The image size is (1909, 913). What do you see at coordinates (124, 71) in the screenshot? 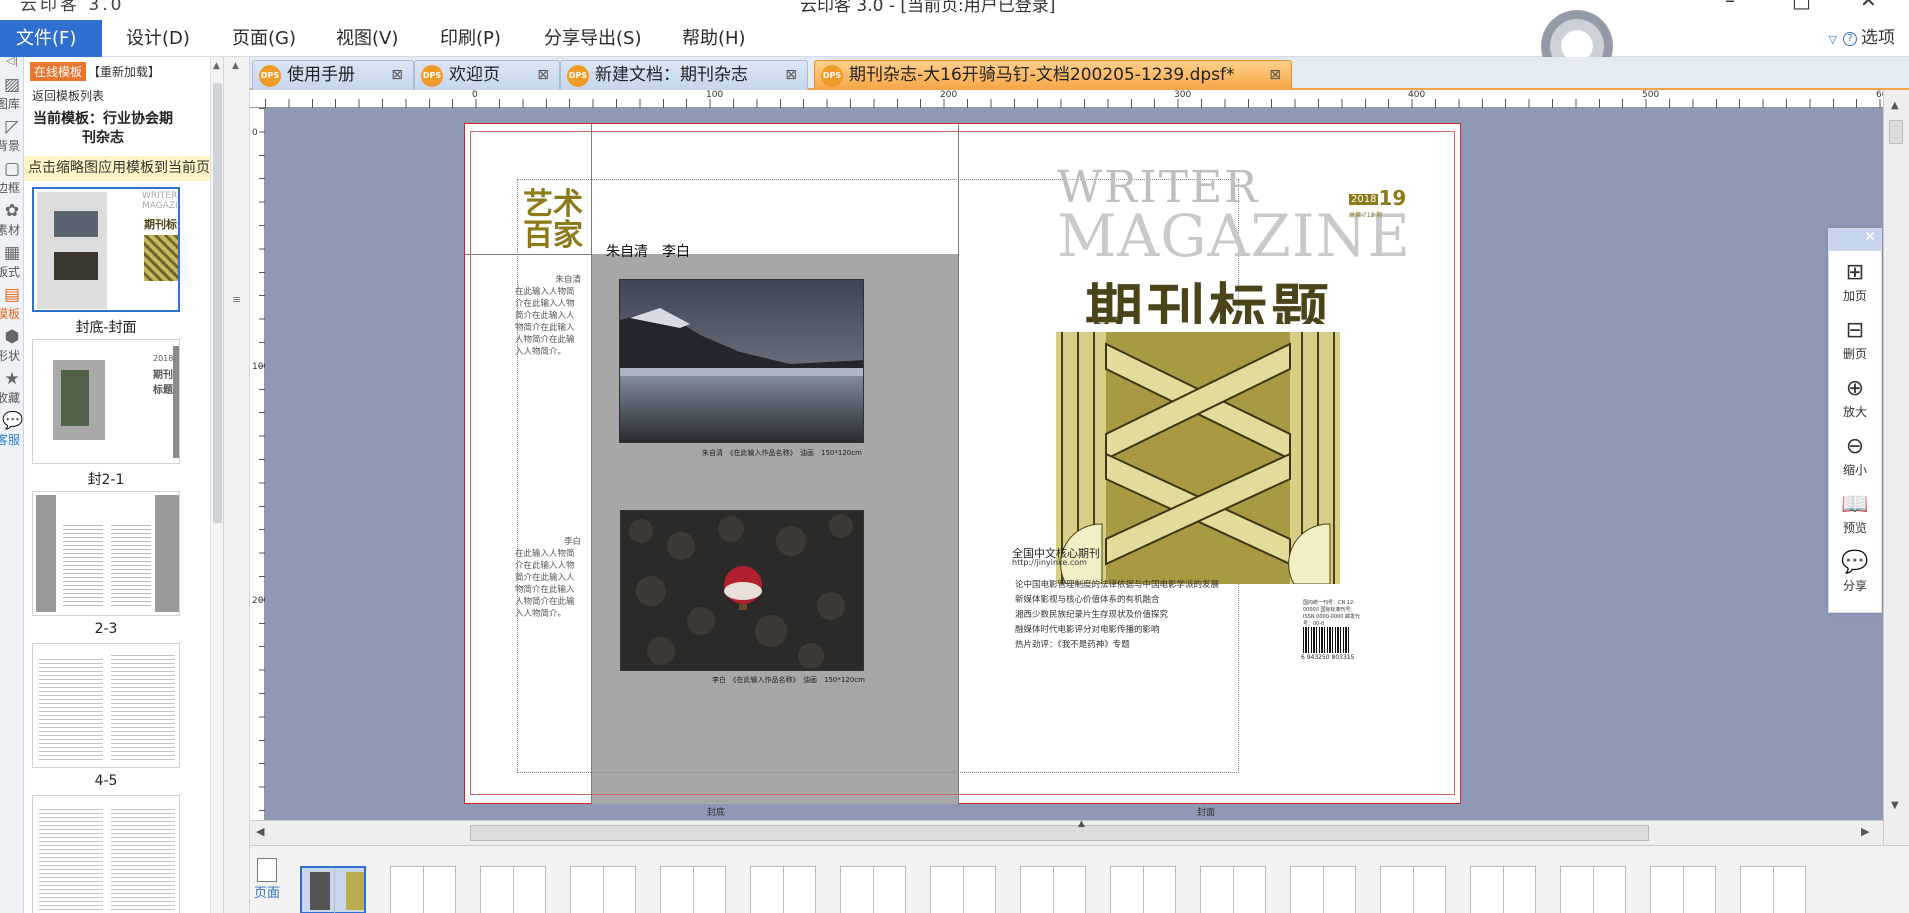
I see `reload-button: 【重新加载】` at bounding box center [124, 71].